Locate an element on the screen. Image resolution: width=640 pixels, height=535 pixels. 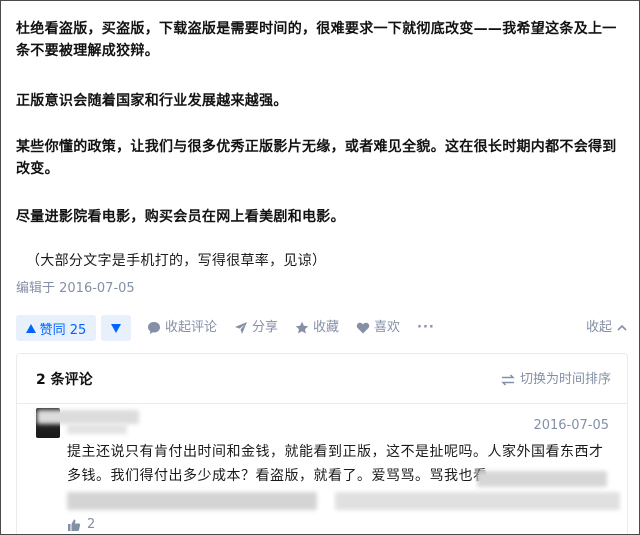
collapse-answer-button: 收起 is located at coordinates (607, 328).